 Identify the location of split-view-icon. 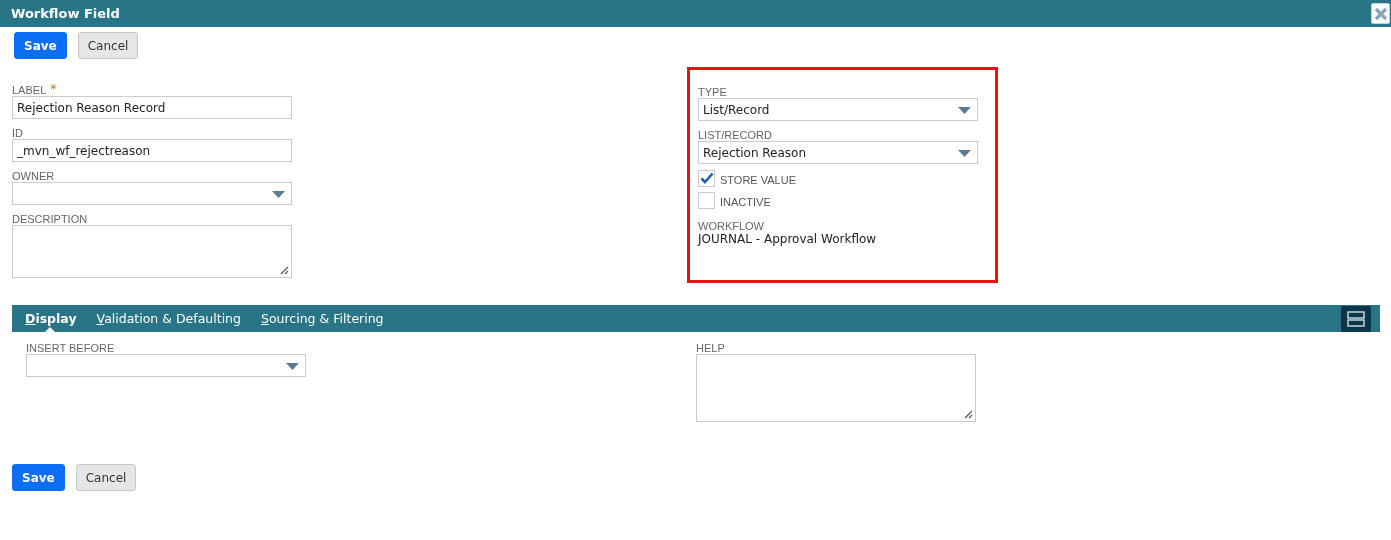
(1356, 318).